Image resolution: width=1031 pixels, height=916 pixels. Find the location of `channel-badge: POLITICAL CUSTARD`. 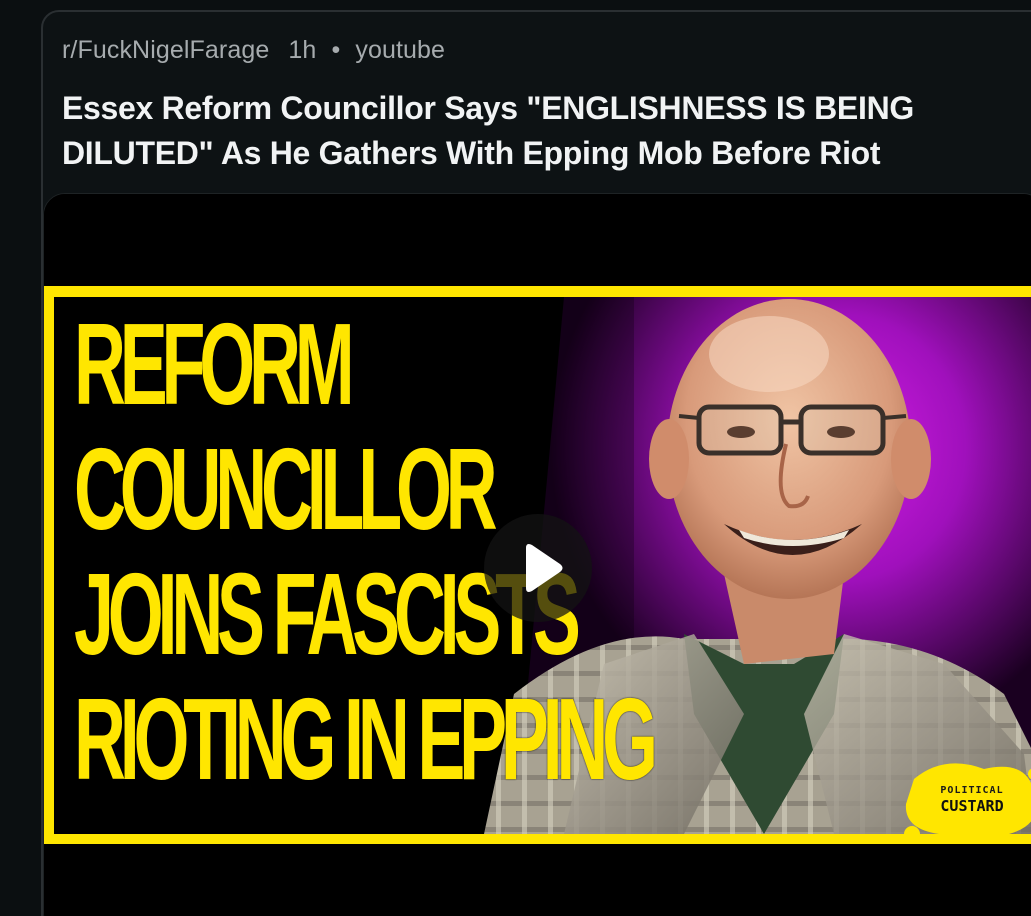

channel-badge: POLITICAL CUSTARD is located at coordinates (969, 804).